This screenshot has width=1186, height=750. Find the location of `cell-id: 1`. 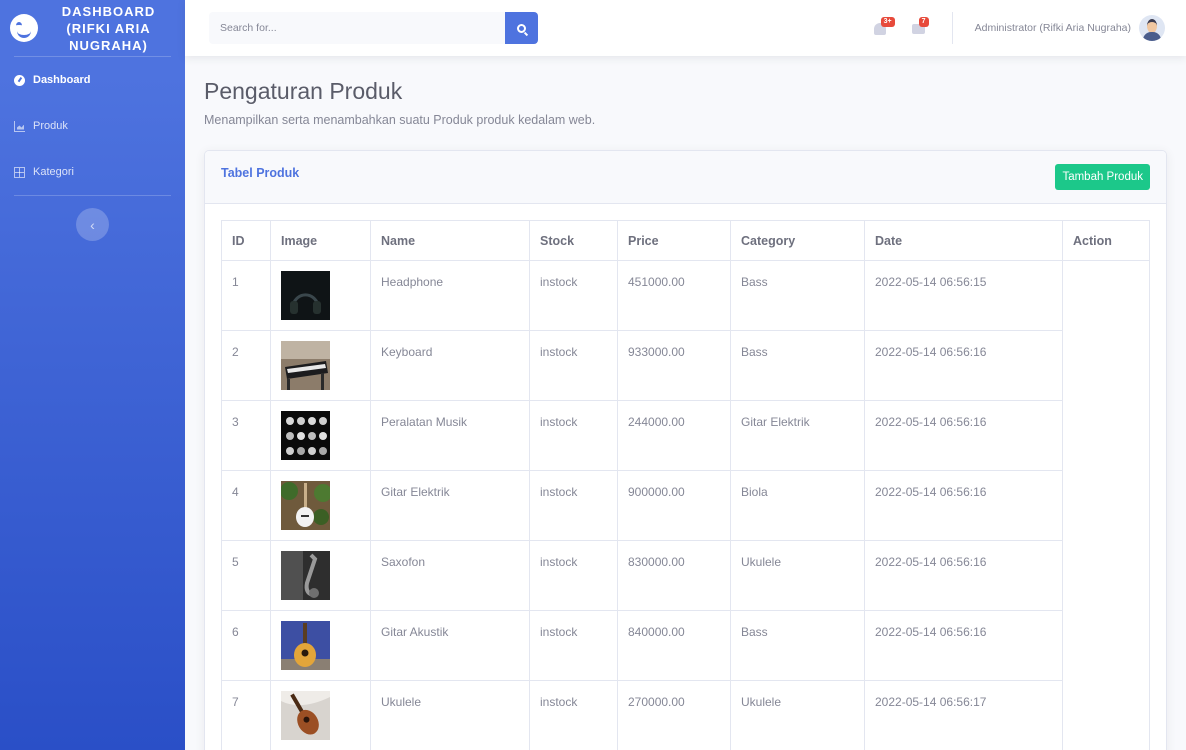

cell-id: 1 is located at coordinates (246, 295).